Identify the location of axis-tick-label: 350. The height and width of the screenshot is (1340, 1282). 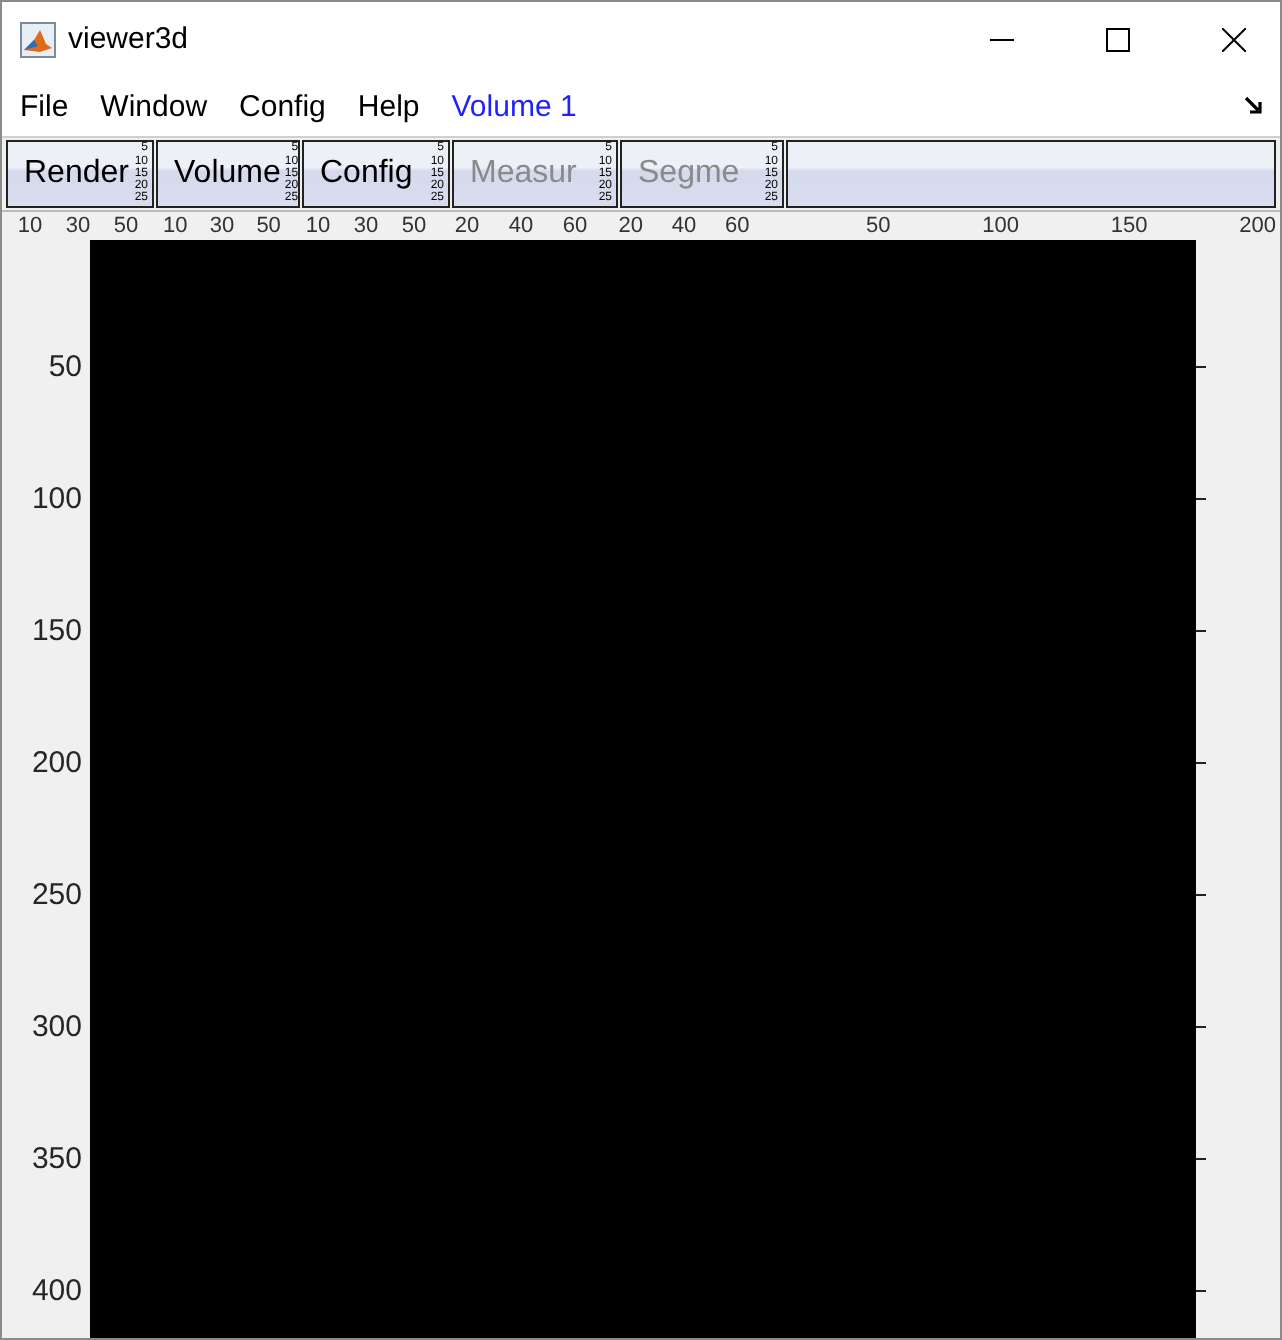
(56, 1158).